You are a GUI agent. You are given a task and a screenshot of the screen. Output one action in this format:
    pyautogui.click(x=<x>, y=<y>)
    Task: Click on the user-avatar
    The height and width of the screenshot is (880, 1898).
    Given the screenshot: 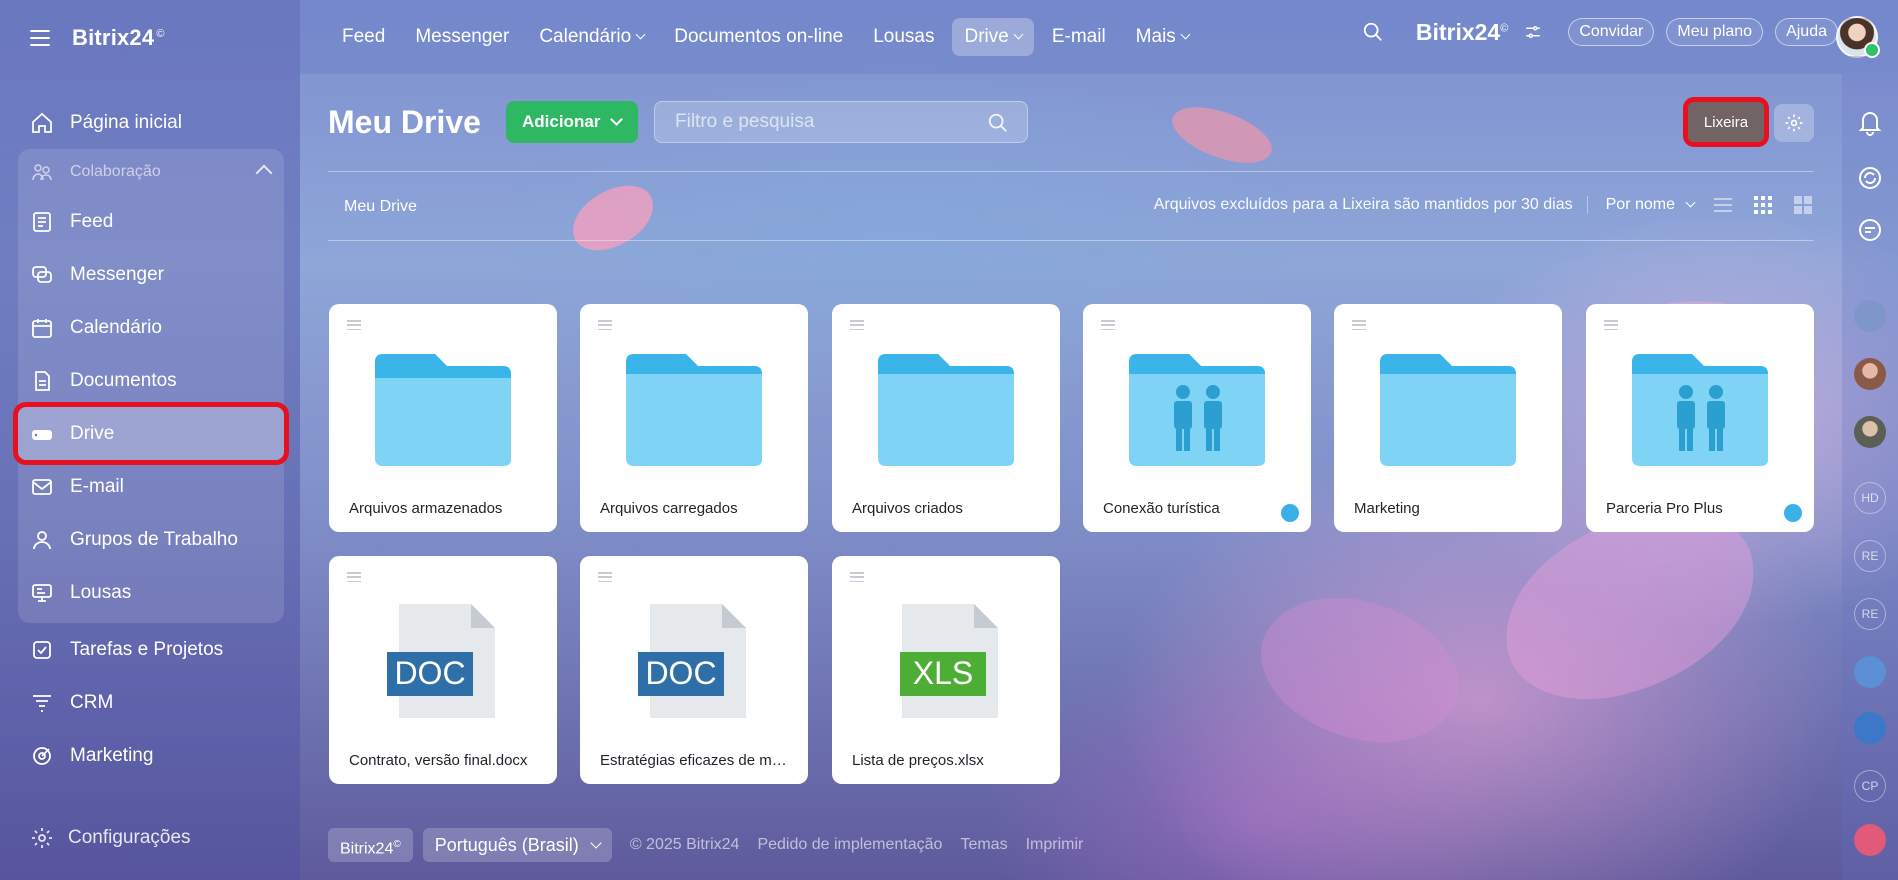 What is the action you would take?
    pyautogui.click(x=1858, y=37)
    